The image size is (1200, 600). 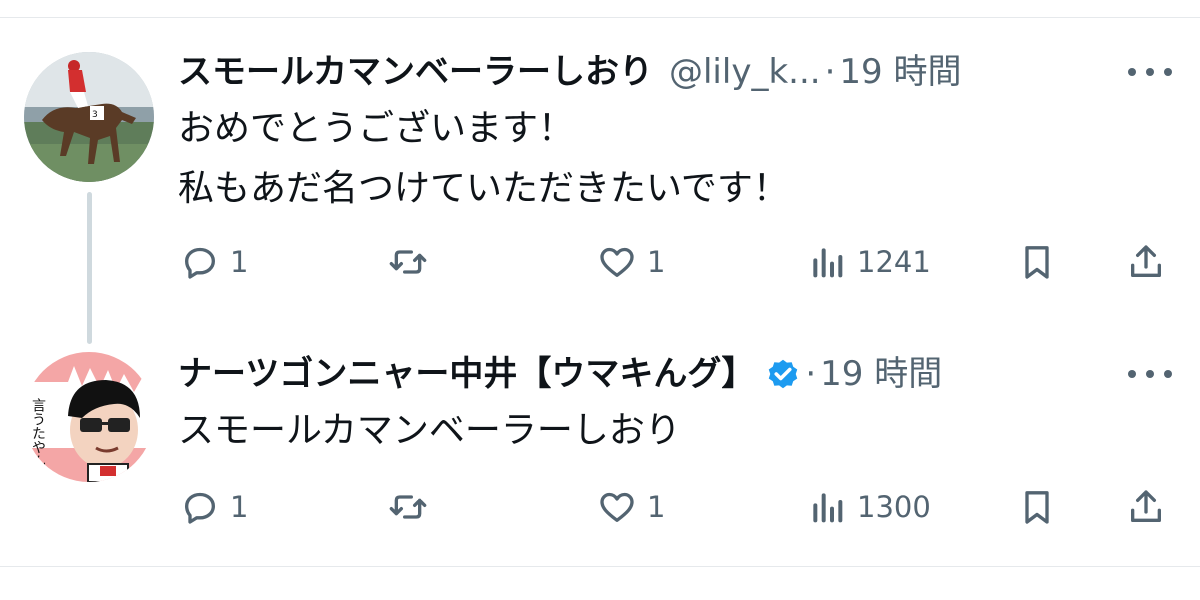 What do you see at coordinates (89, 117) in the screenshot?
I see `horse-racing-avatar: 3` at bounding box center [89, 117].